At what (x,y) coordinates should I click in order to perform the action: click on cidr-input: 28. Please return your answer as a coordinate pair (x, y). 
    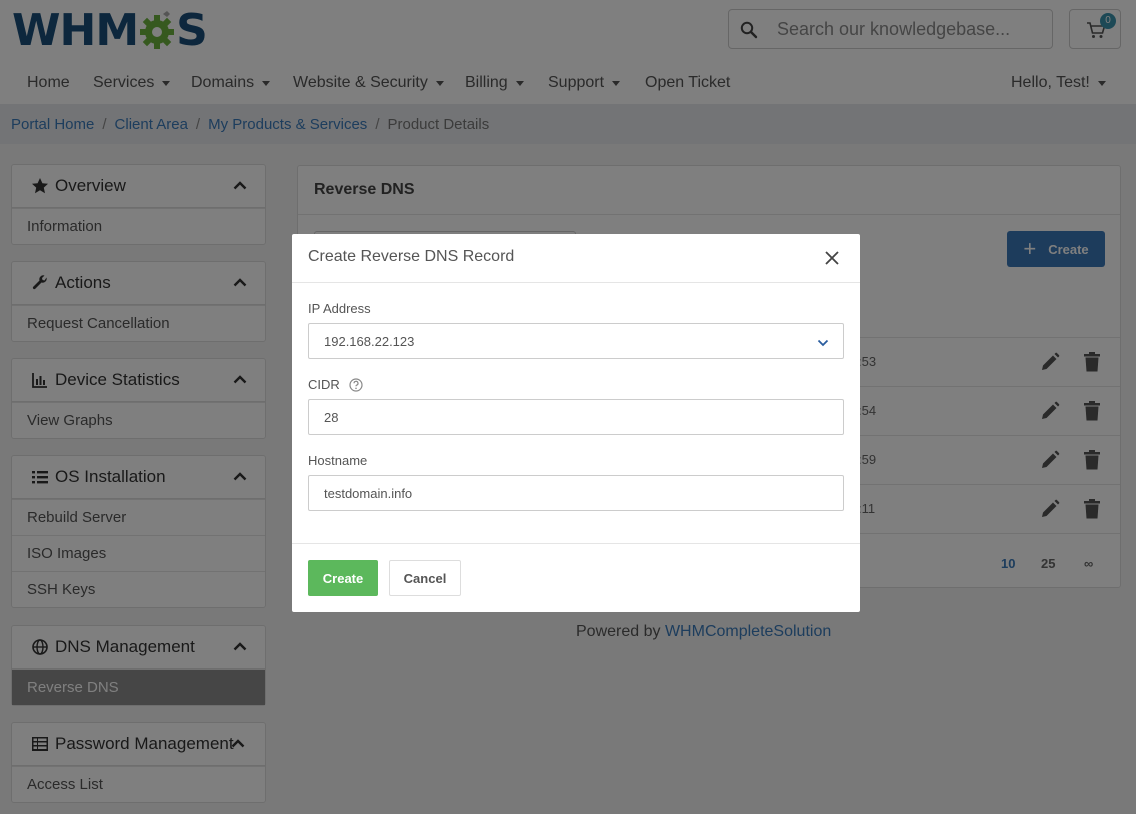
    Looking at the image, I should click on (576, 417).